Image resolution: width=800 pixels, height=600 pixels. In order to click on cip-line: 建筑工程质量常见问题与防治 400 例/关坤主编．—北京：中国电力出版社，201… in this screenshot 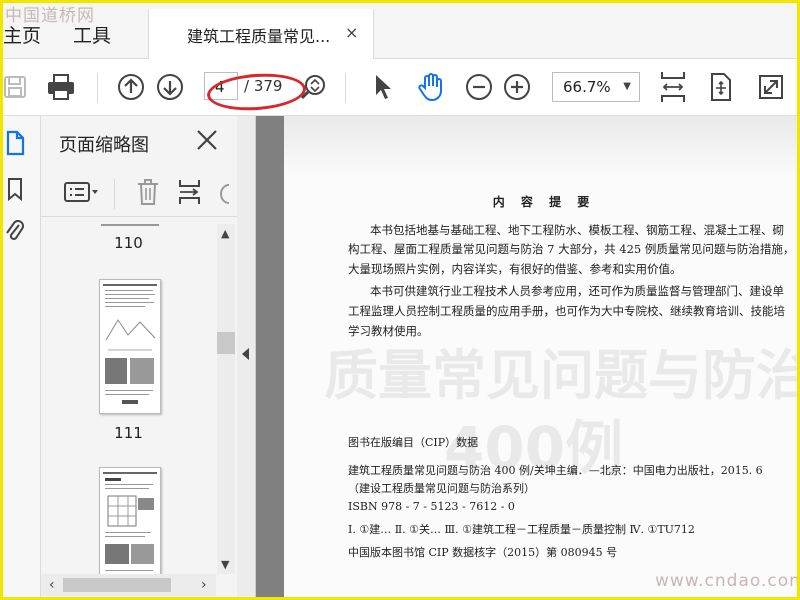, I will do `click(555, 470)`.